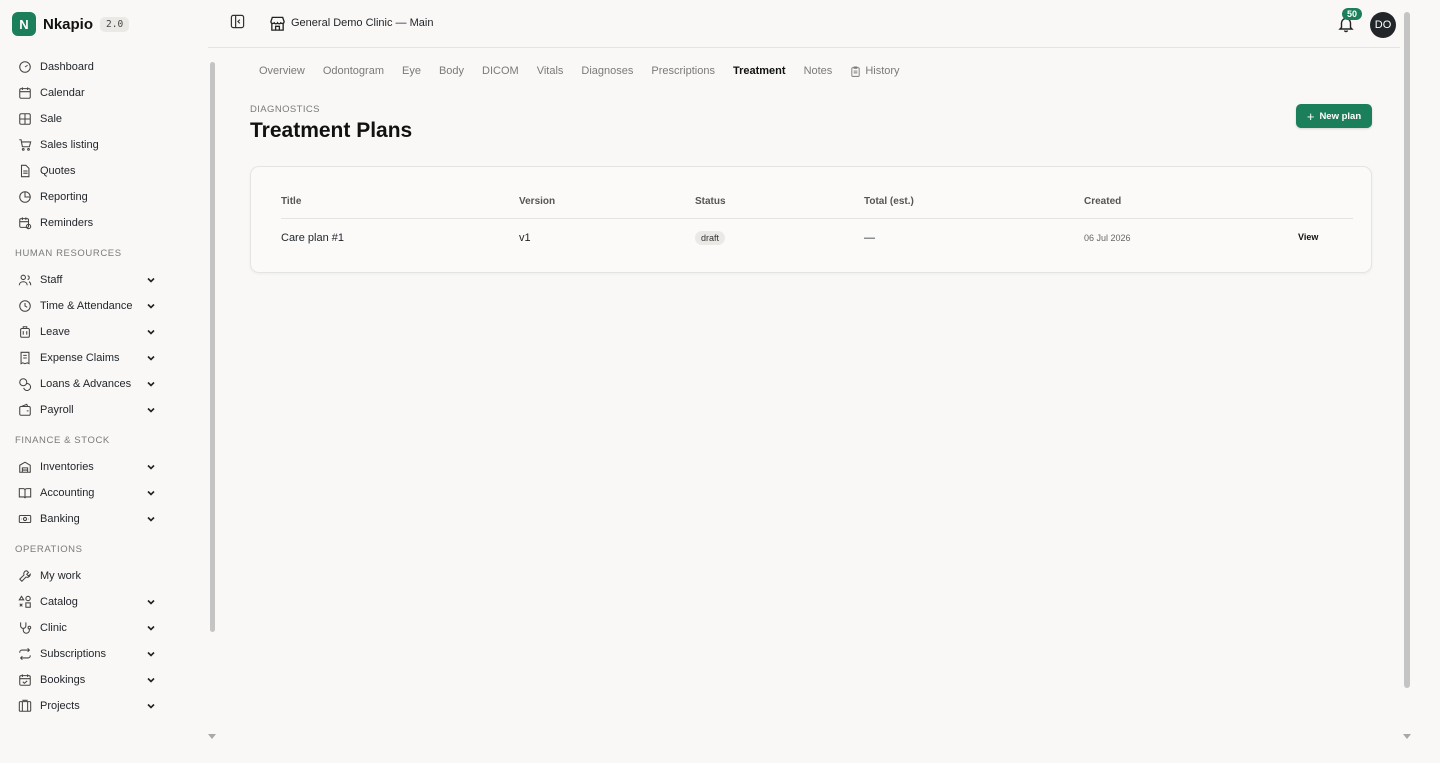 This screenshot has width=1440, height=763. I want to click on tab-history: History, so click(875, 71).